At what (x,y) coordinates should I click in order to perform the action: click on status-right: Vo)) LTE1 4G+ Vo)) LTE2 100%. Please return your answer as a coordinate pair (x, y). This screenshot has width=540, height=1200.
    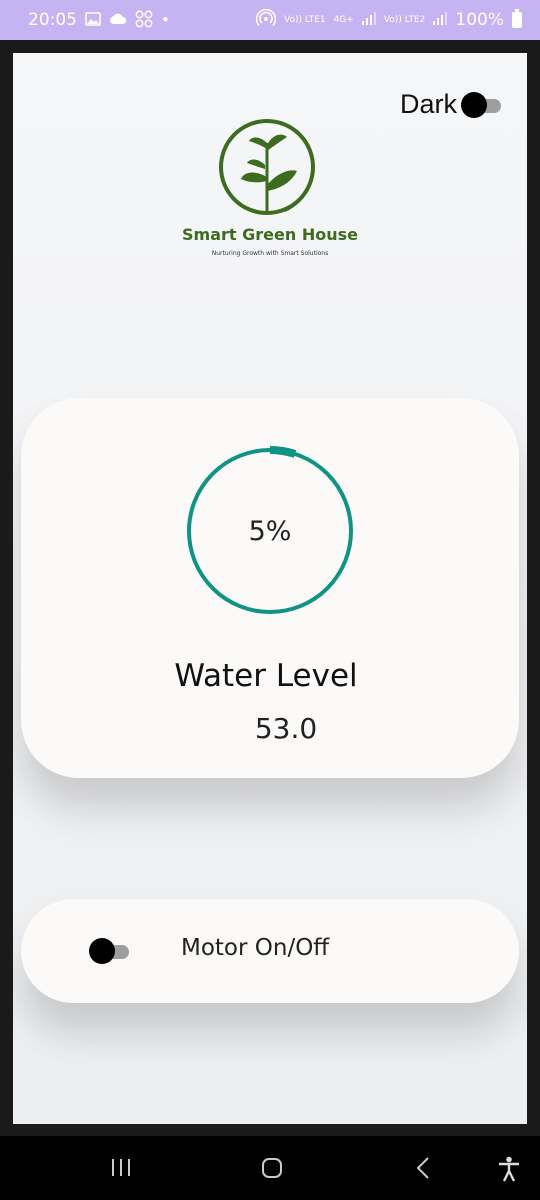
    Looking at the image, I should click on (388, 20).